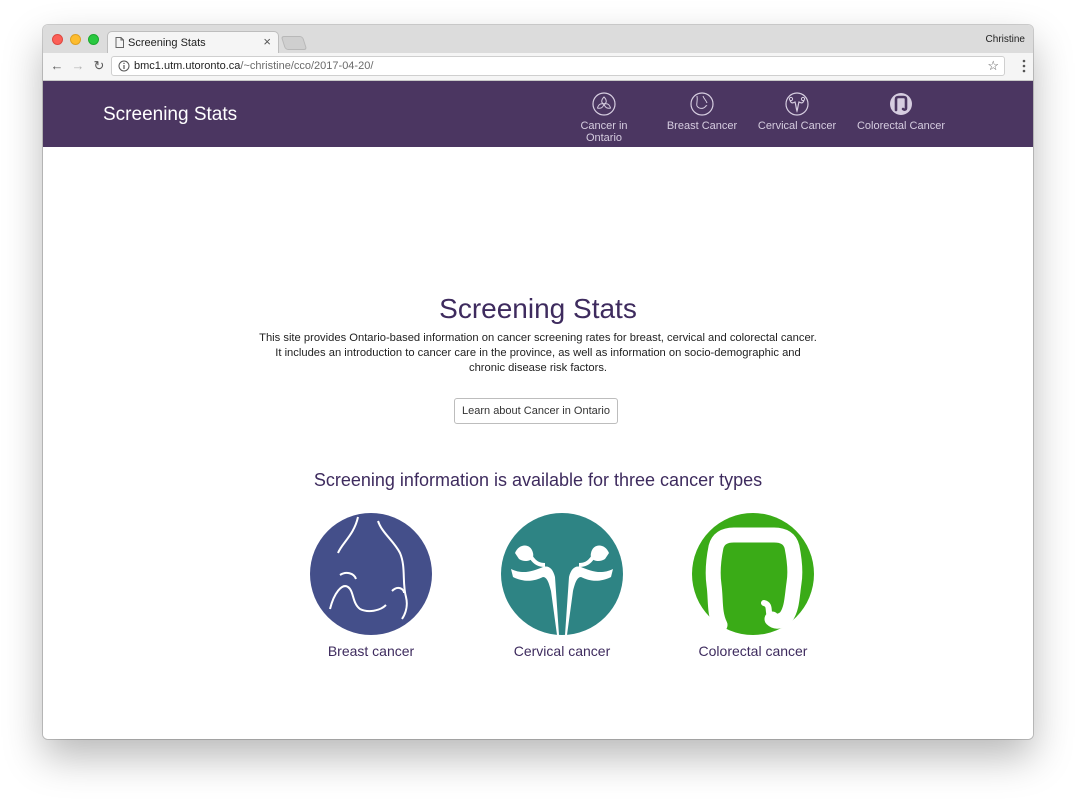 This screenshot has width=1076, height=800. I want to click on card-label: Breast cancer, so click(371, 651).